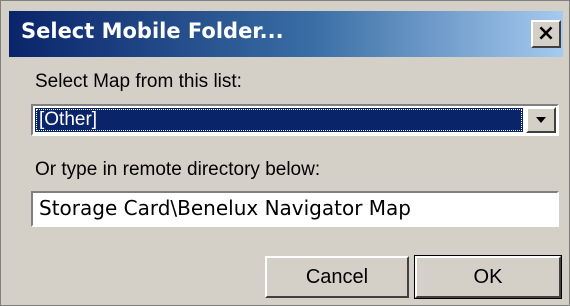 The width and height of the screenshot is (570, 306). I want to click on close-icon: ×, so click(546, 33).